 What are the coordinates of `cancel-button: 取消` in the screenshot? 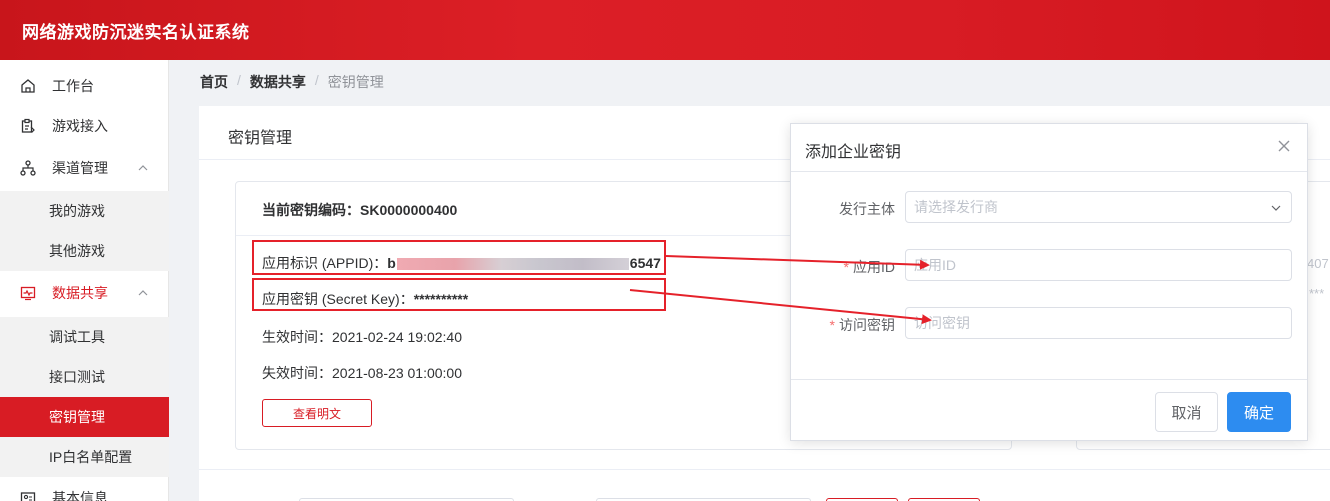 It's located at (1186, 412).